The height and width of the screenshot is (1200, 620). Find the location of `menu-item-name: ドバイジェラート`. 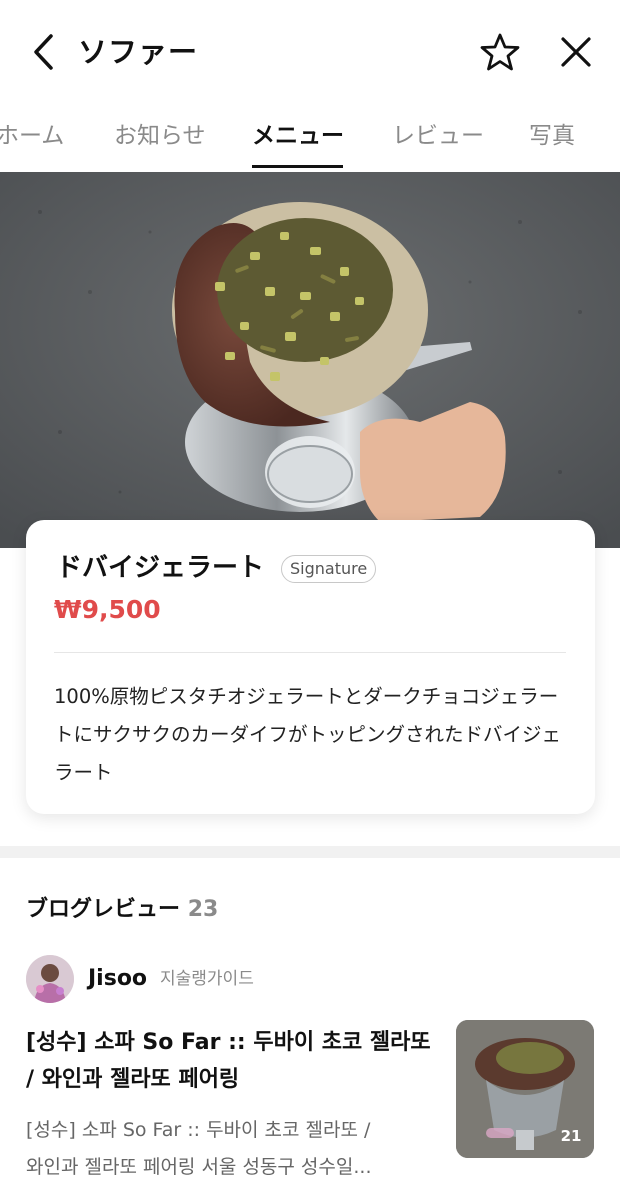

menu-item-name: ドバイジェラート is located at coordinates (160, 568).